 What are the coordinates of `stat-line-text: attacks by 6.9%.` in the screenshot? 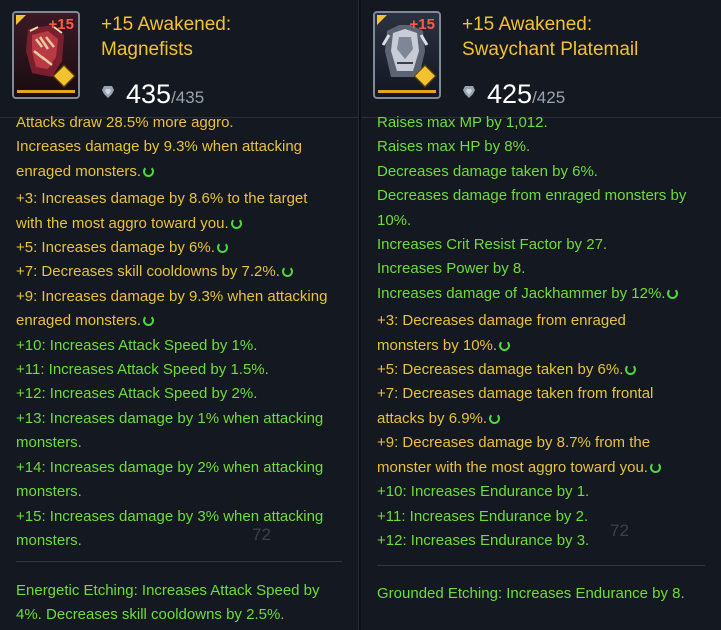 It's located at (432, 418).